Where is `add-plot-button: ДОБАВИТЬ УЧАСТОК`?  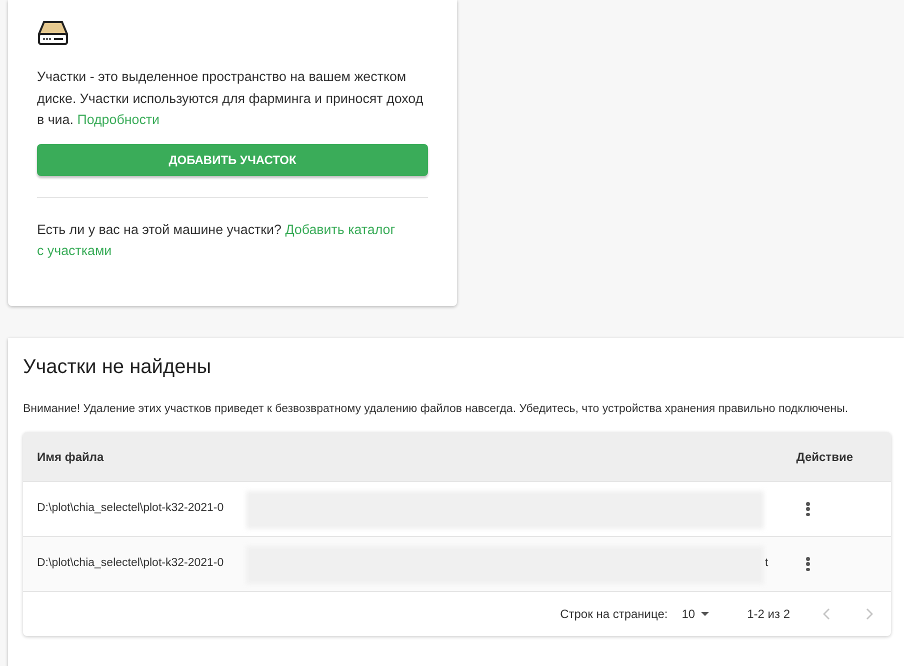 add-plot-button: ДОБАВИТЬ УЧАСТОК is located at coordinates (232, 160).